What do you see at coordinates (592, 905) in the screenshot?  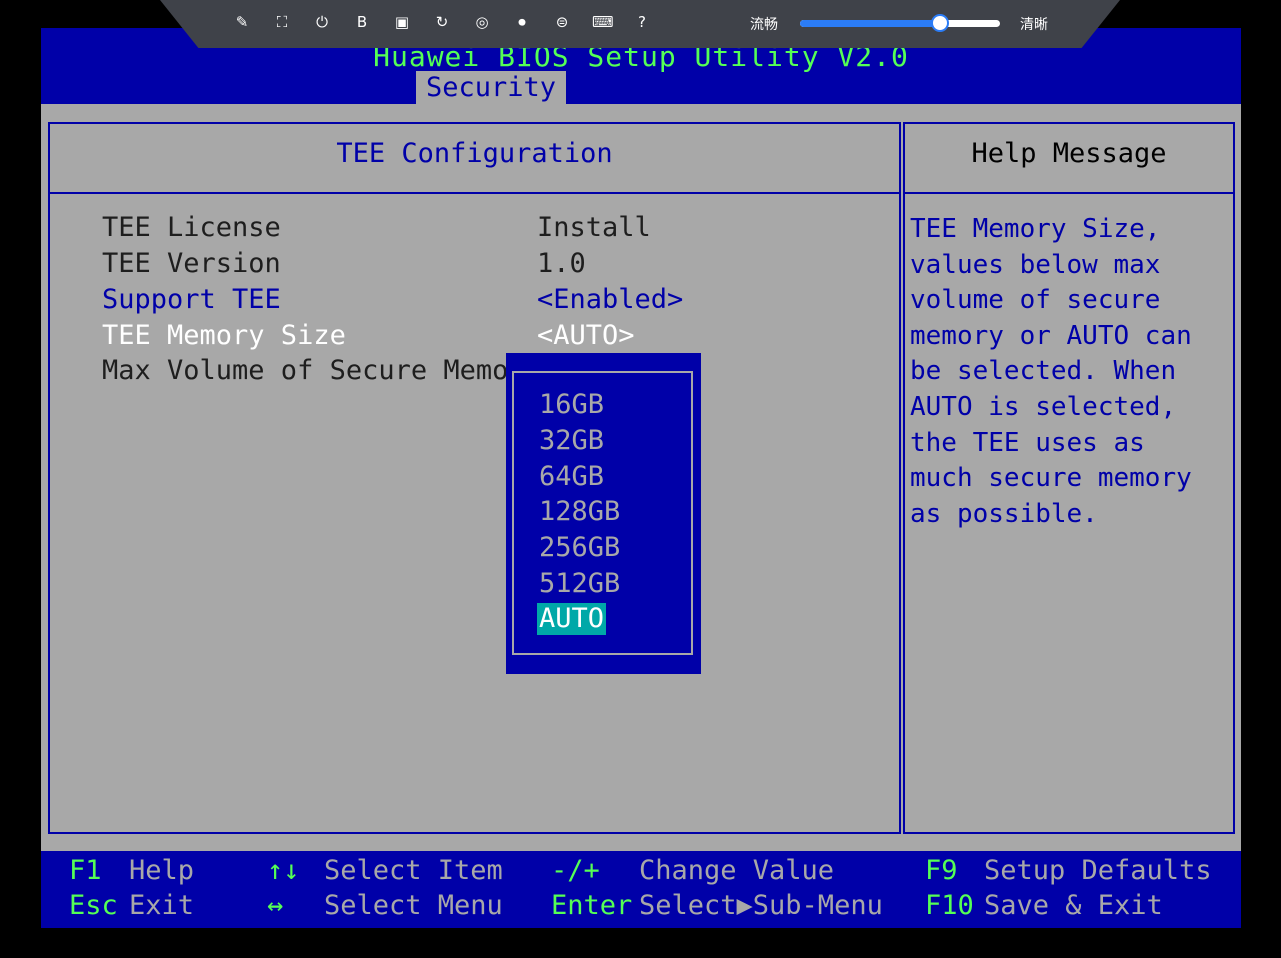 I see `enter-key: Enter` at bounding box center [592, 905].